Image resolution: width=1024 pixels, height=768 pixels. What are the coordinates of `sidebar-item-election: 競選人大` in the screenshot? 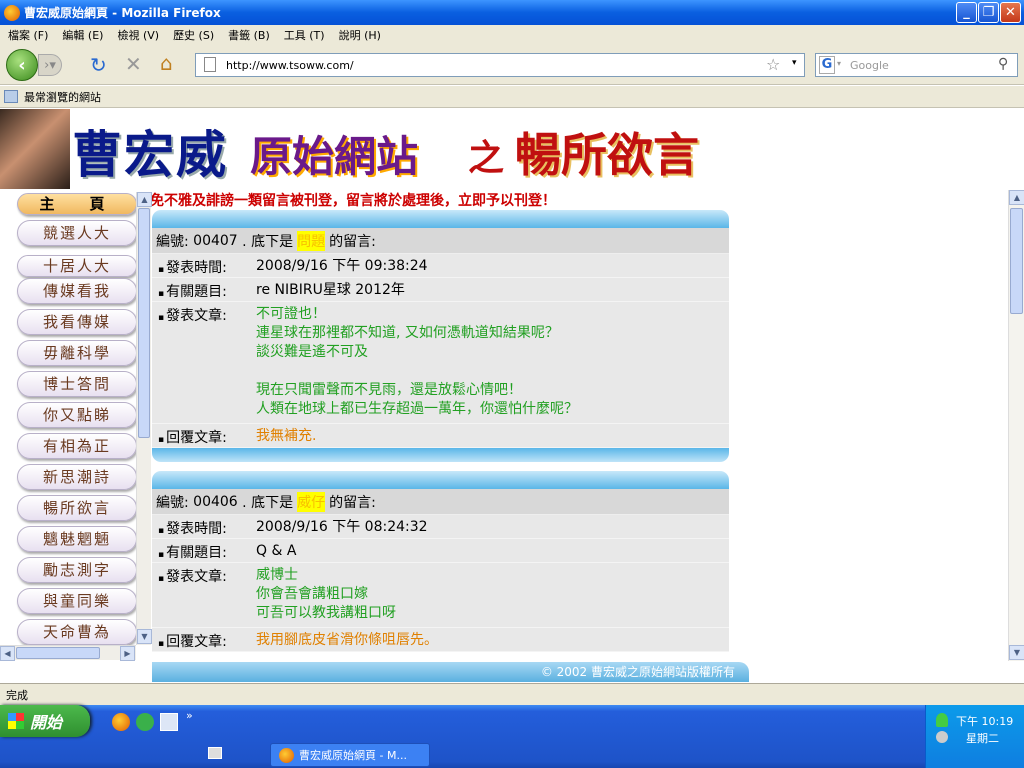 It's located at (77, 233).